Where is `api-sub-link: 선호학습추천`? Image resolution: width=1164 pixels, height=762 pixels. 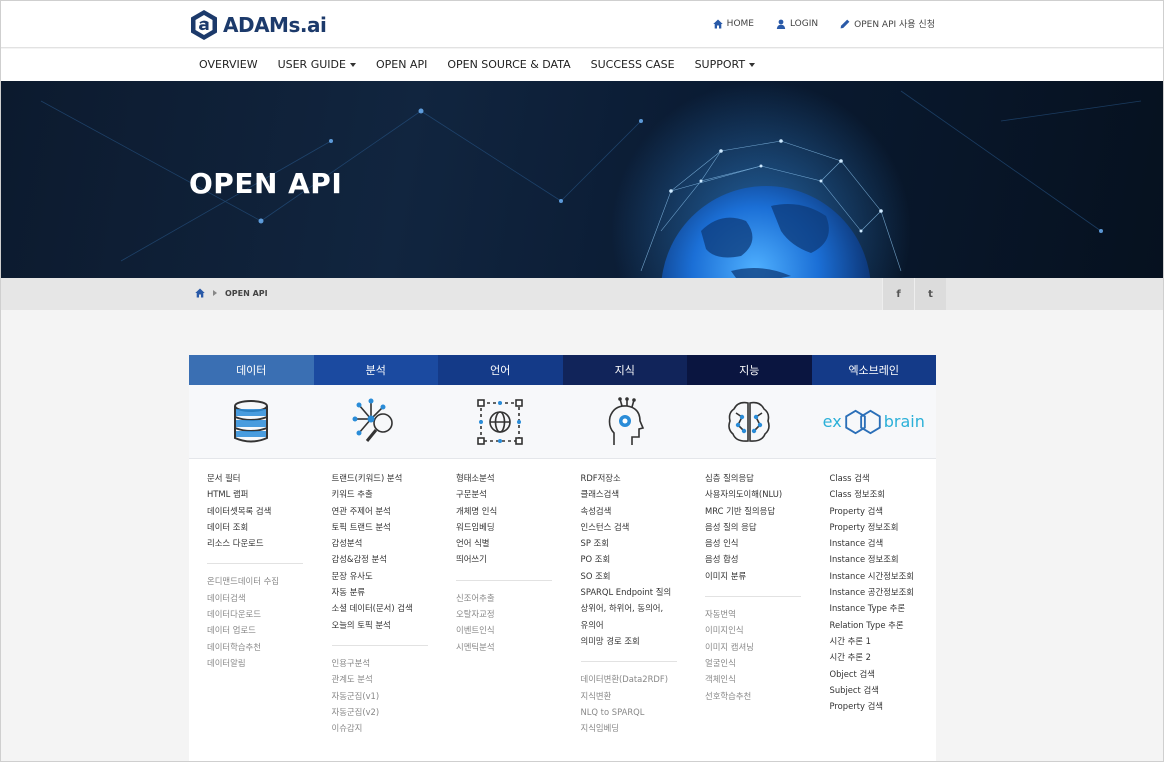 api-sub-link: 선호학습추천 is located at coordinates (758, 696).